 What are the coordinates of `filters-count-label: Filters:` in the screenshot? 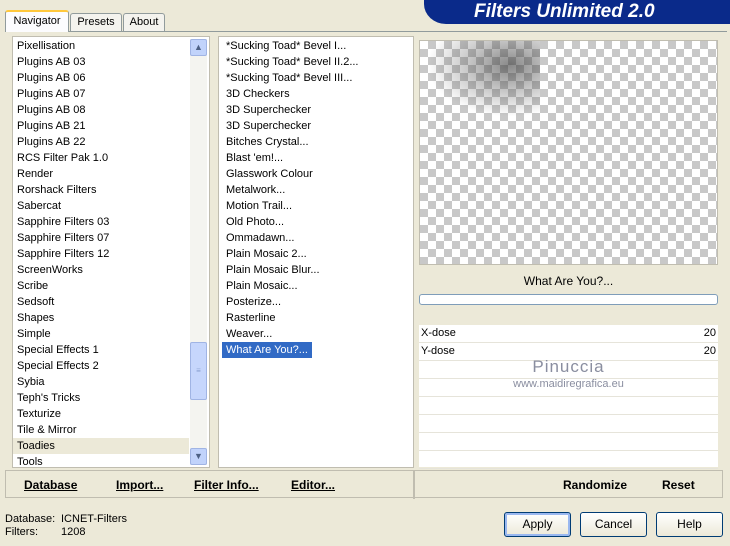 It's located at (21, 532).